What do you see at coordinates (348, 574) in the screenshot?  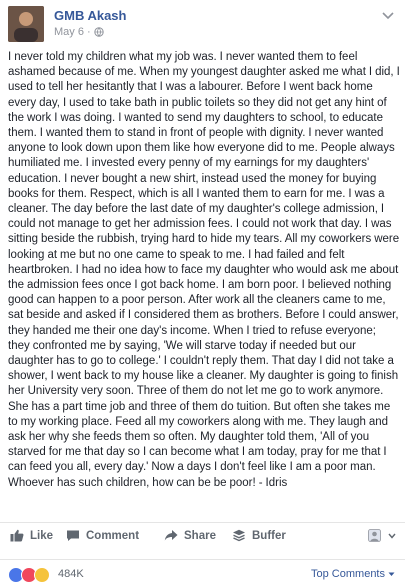 I see `top-comments-label: Top Comments` at bounding box center [348, 574].